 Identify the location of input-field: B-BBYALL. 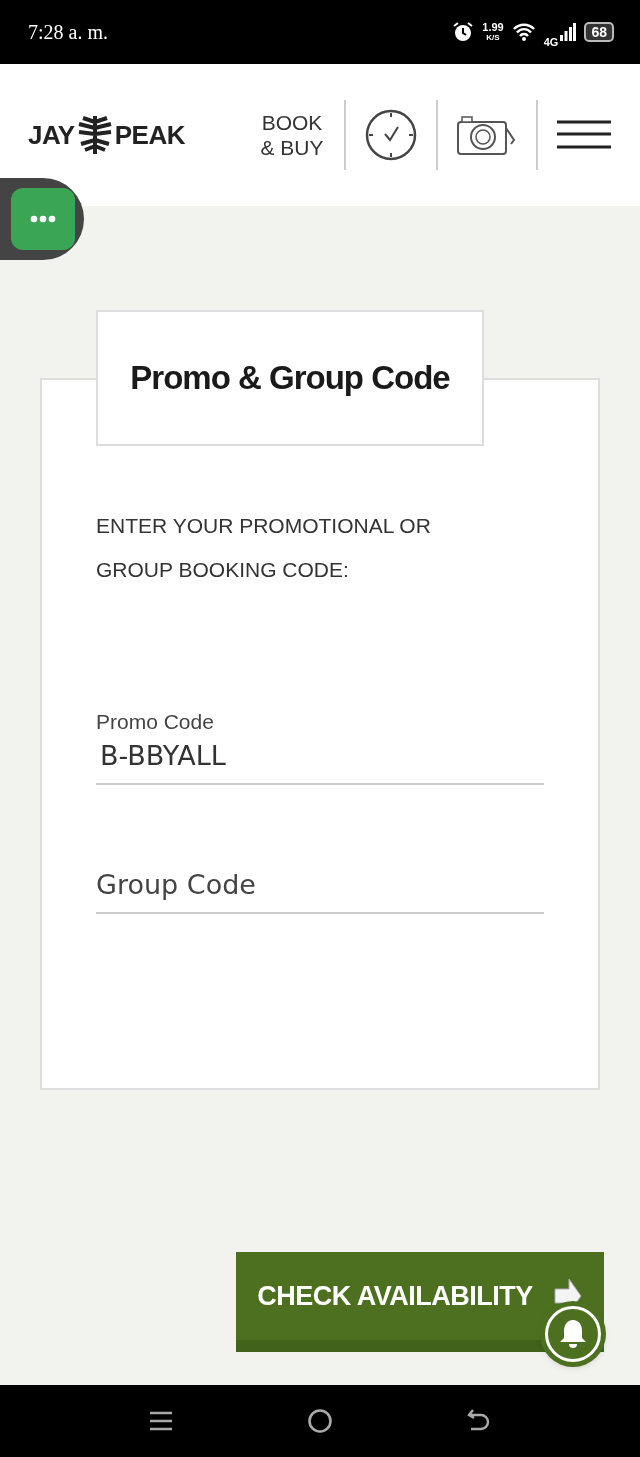
(320, 759).